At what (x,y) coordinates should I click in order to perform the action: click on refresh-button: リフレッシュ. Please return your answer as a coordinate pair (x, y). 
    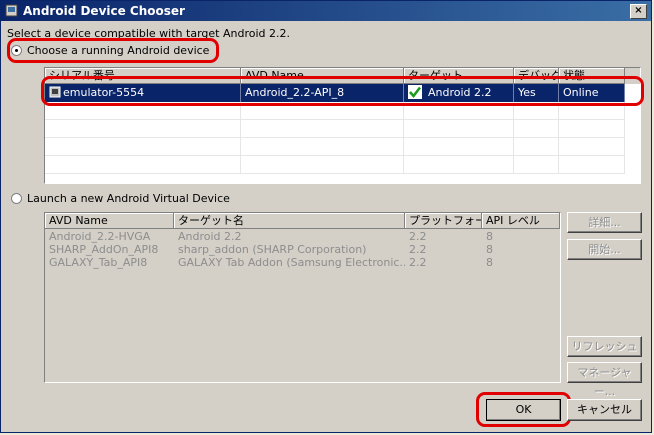
    Looking at the image, I should click on (604, 346).